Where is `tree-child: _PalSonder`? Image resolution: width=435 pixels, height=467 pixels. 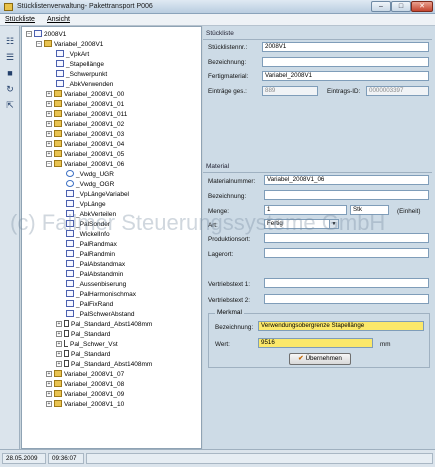
tree-child: _PalSonder is located at coordinates (88, 224).